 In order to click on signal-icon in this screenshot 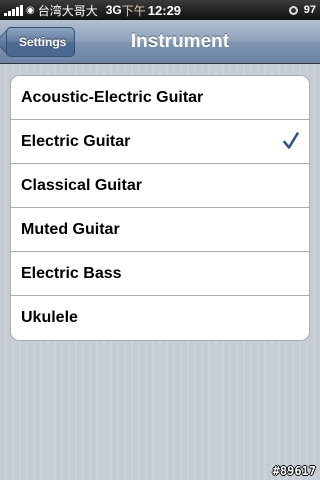, I will do `click(13, 10)`.